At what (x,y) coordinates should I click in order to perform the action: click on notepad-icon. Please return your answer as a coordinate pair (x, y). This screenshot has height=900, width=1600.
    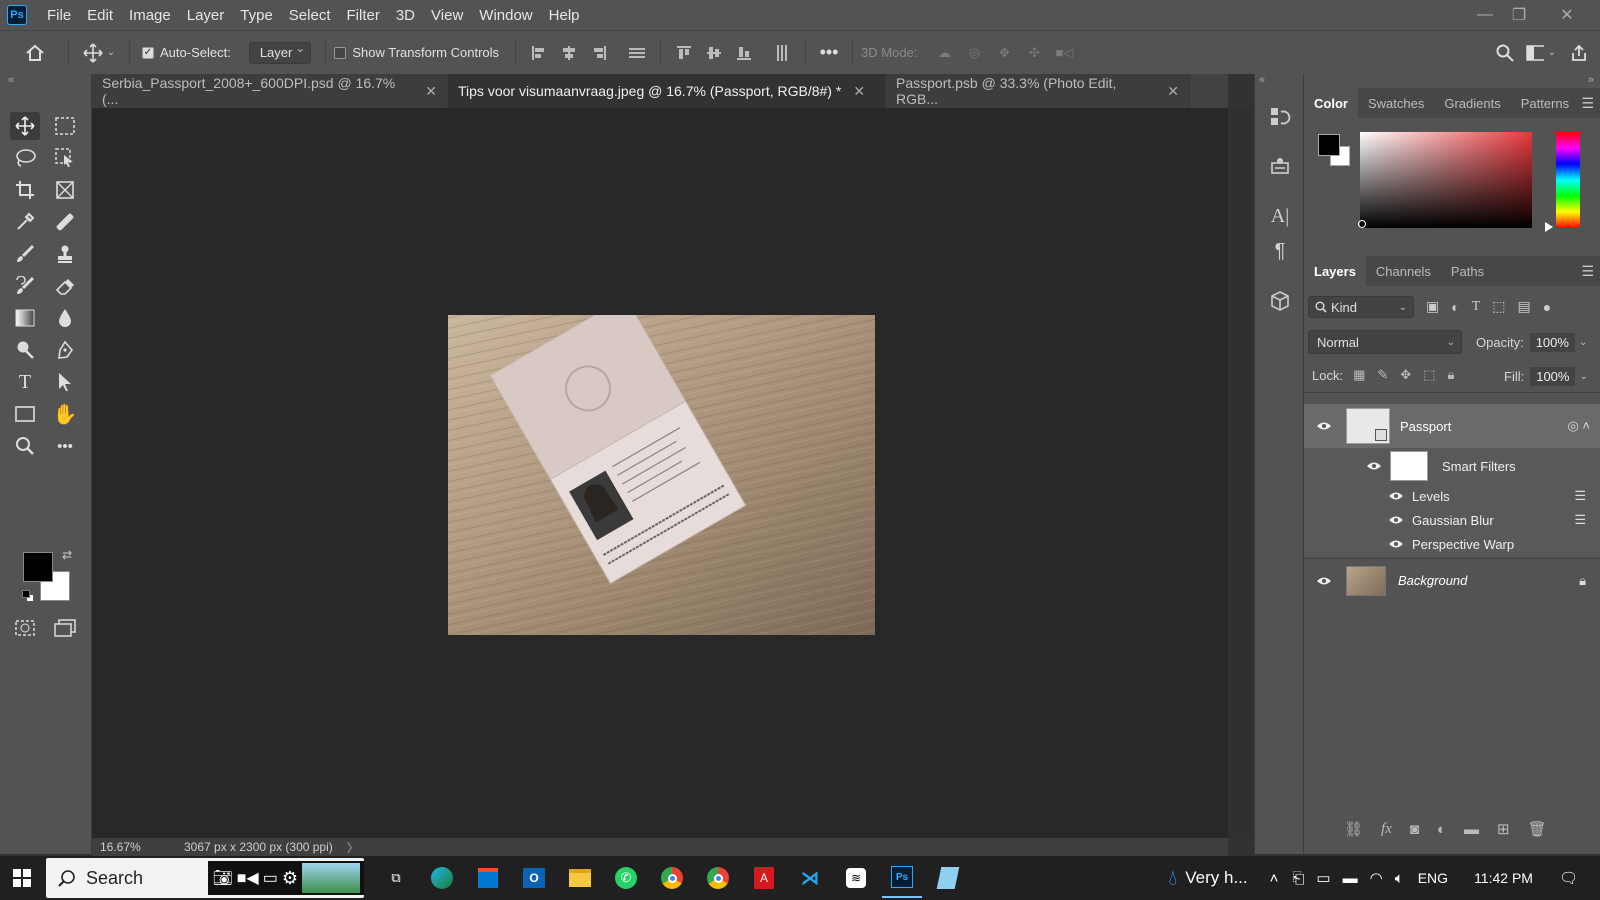
    Looking at the image, I should click on (948, 878).